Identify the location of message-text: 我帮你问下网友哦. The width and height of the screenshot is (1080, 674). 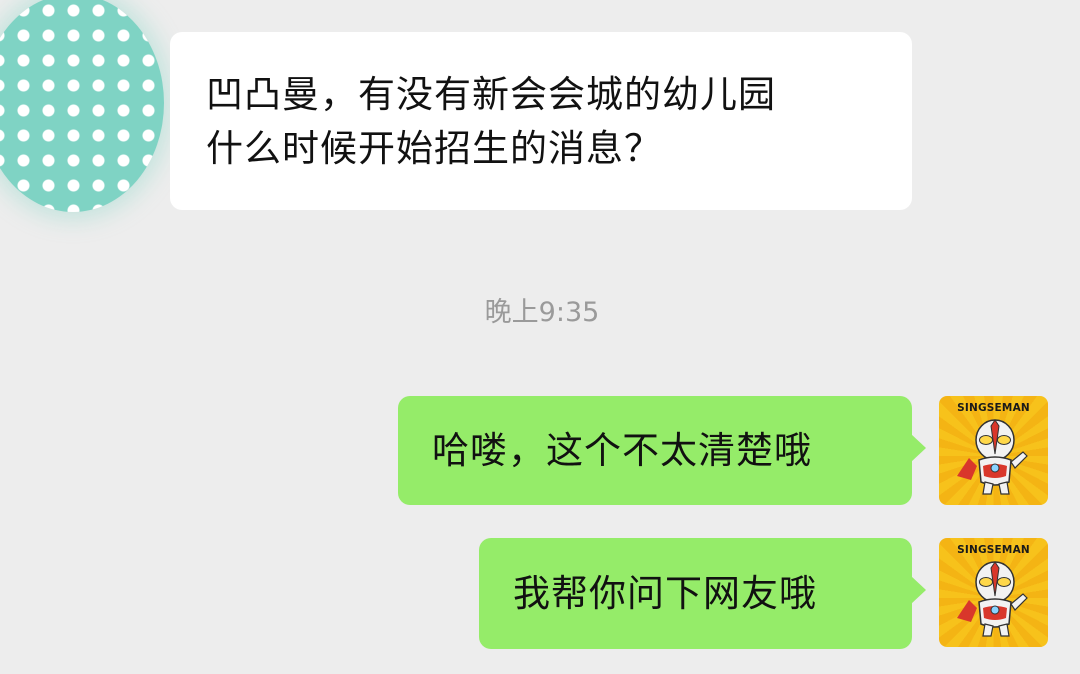
(665, 593).